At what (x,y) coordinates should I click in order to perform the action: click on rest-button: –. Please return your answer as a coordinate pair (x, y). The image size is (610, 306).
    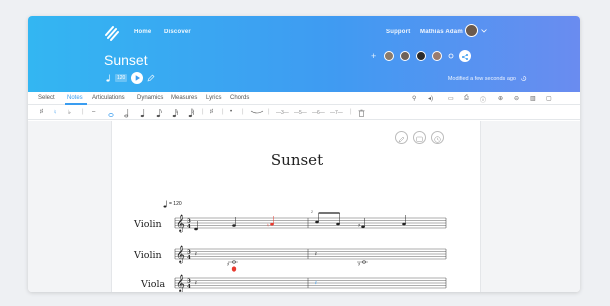
    Looking at the image, I should click on (93, 112).